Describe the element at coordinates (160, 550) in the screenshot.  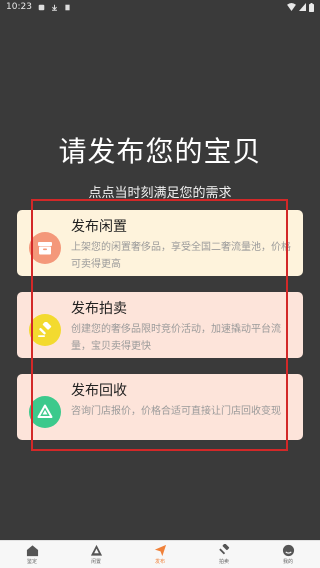
I see `send-icon` at that location.